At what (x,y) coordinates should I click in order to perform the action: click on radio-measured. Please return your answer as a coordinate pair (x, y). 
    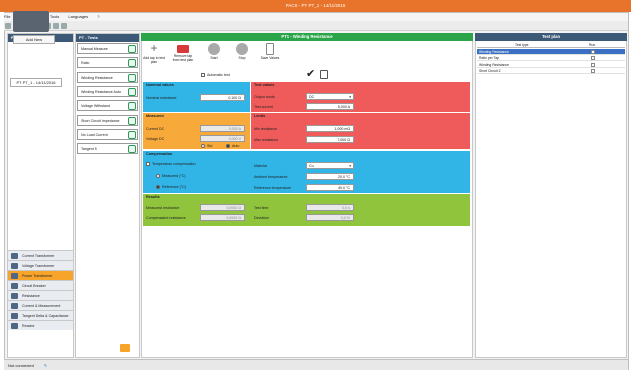
    Looking at the image, I should click on (158, 176).